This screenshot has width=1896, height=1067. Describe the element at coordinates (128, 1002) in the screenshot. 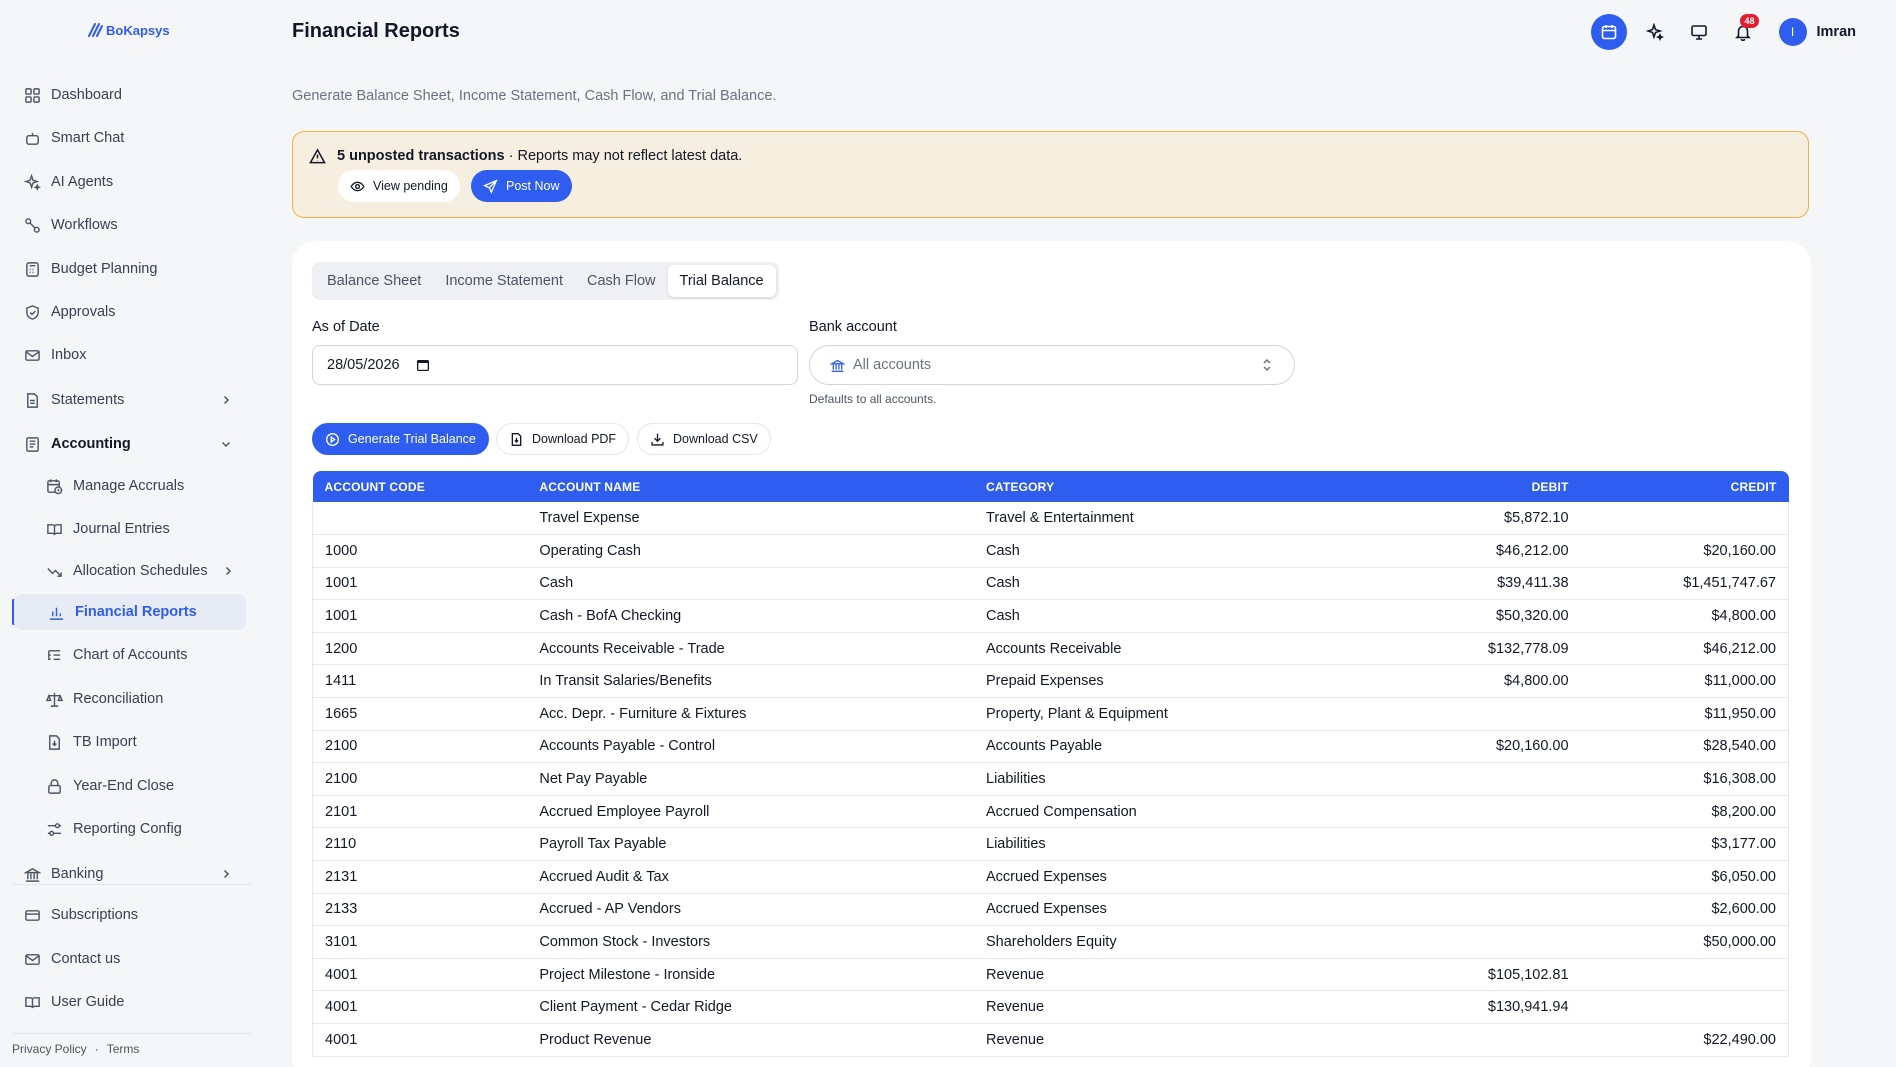

I see `sidebar-item-user-guide: User Guide` at that location.